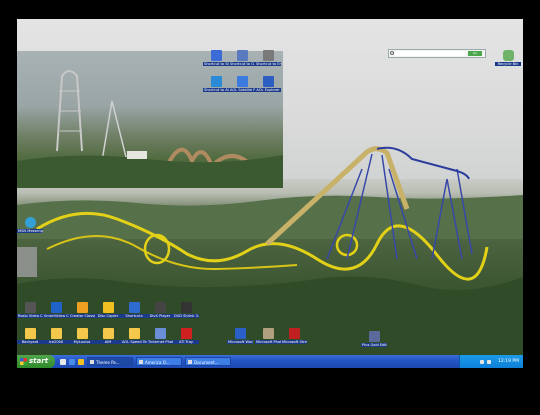 This screenshot has height=415, width=540. Describe the element at coordinates (374, 345) in the screenshot. I see `icon-label: Plus Gold Edition` at that location.